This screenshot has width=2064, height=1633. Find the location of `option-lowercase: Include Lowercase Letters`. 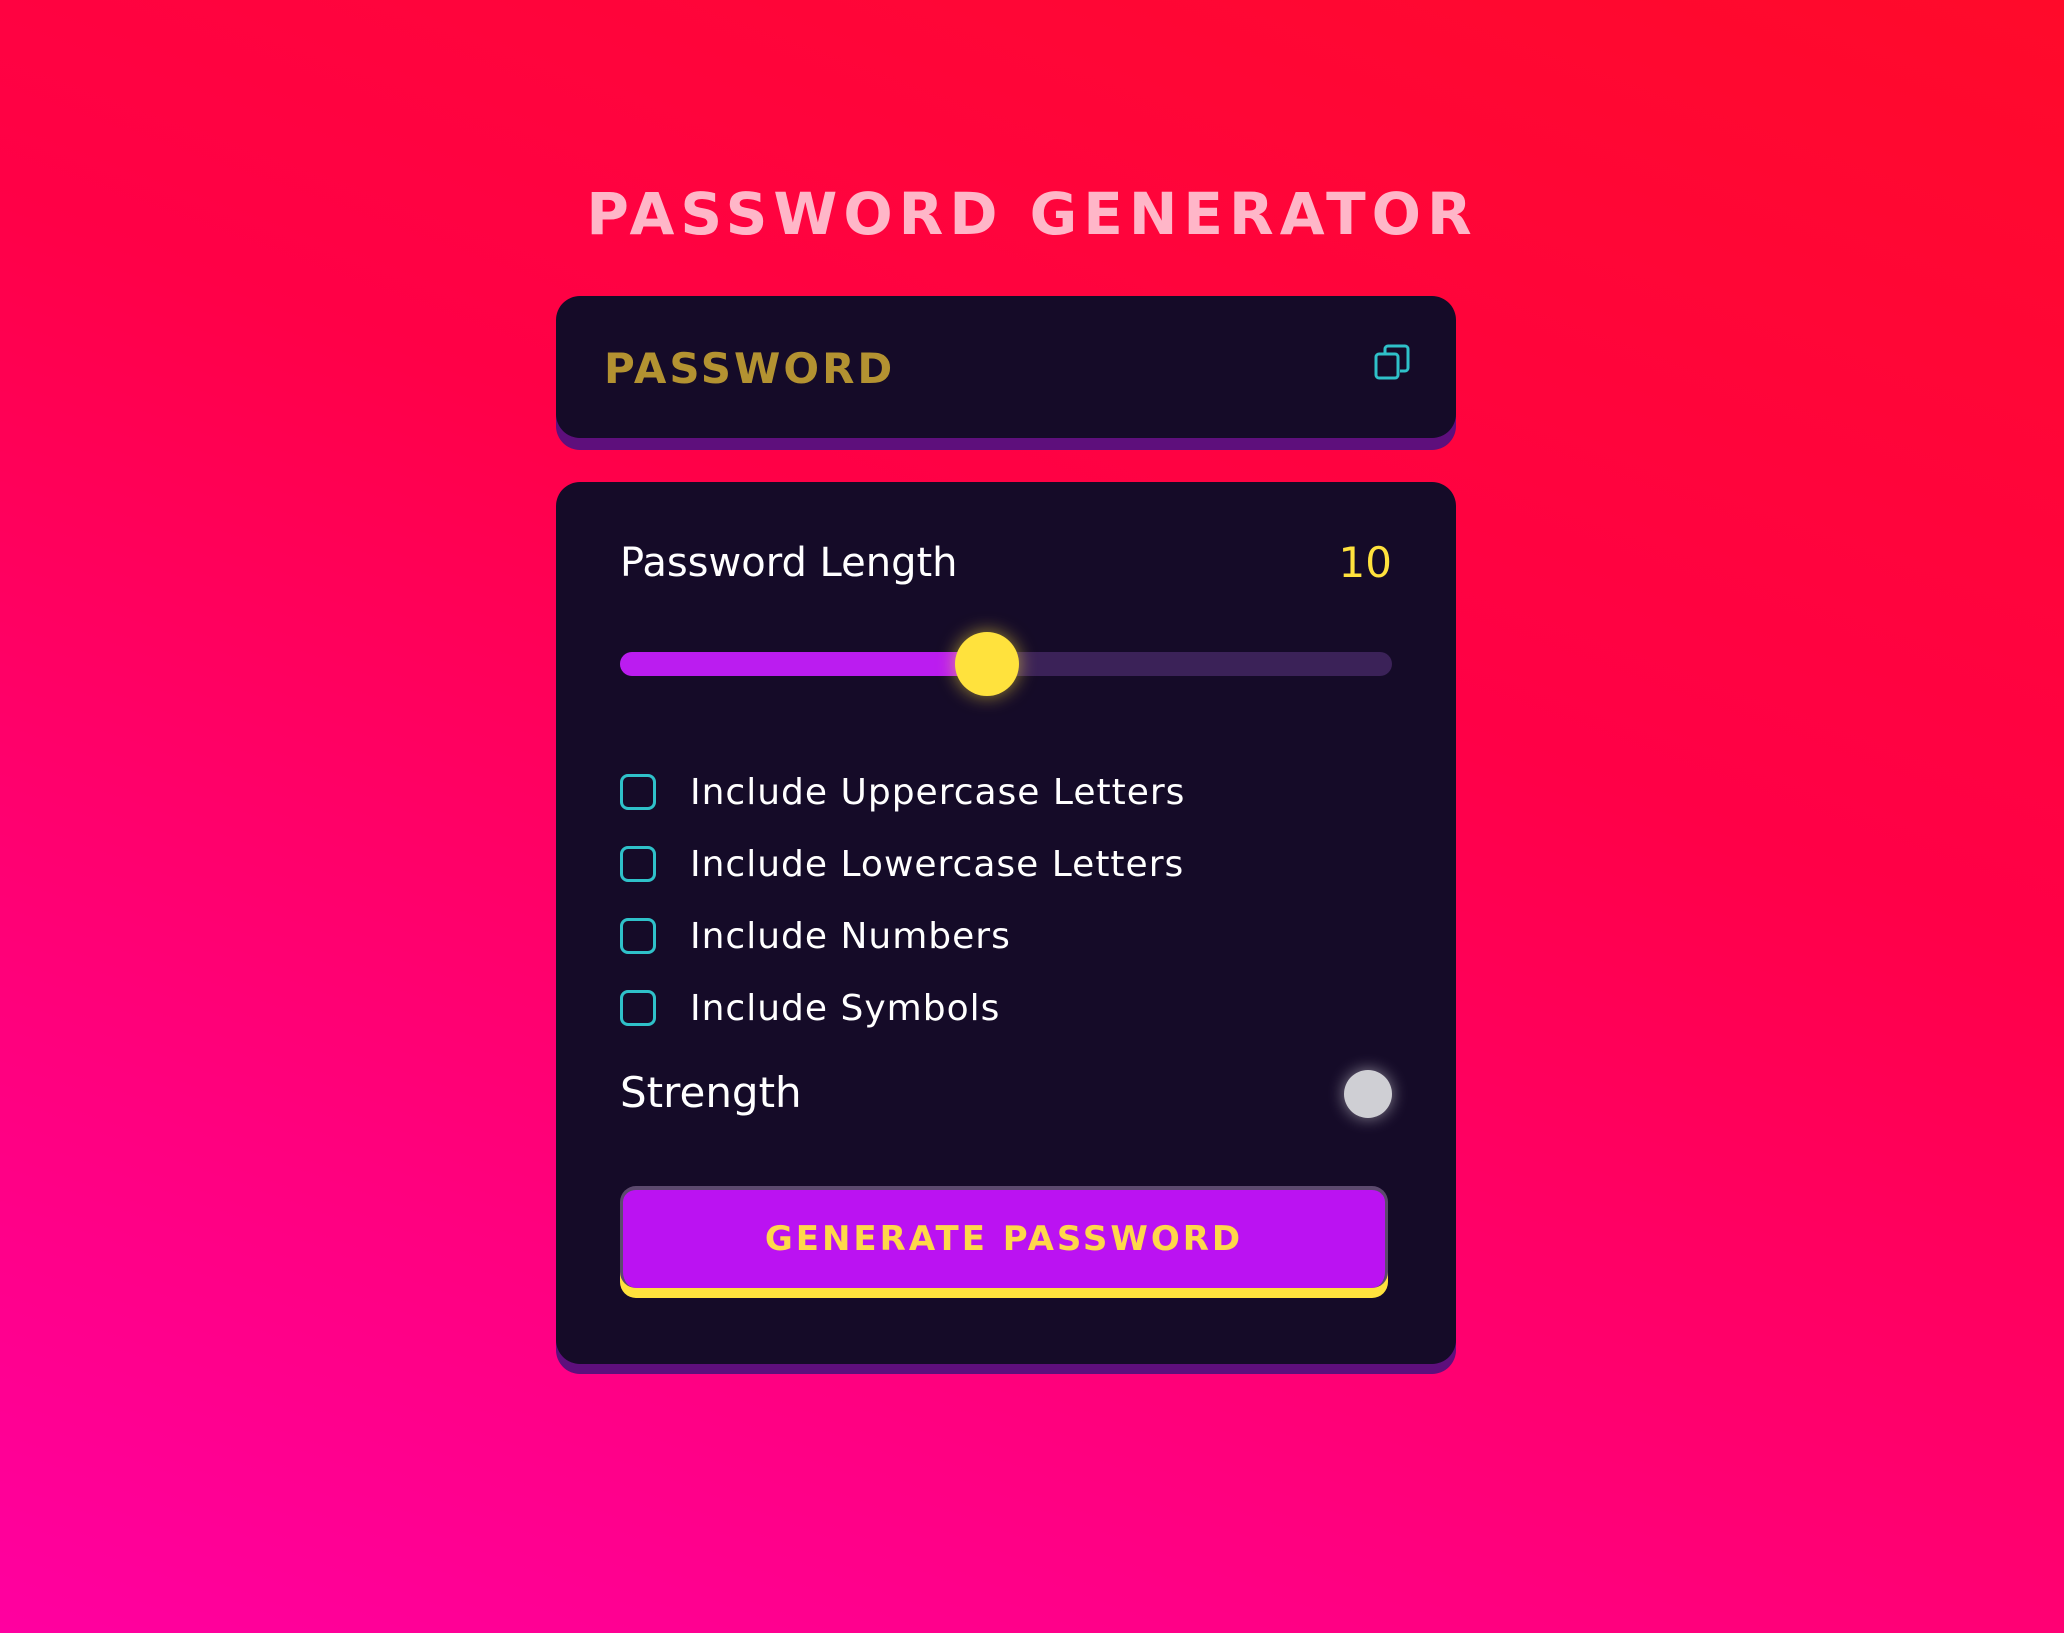

option-lowercase: Include Lowercase Letters is located at coordinates (902, 864).